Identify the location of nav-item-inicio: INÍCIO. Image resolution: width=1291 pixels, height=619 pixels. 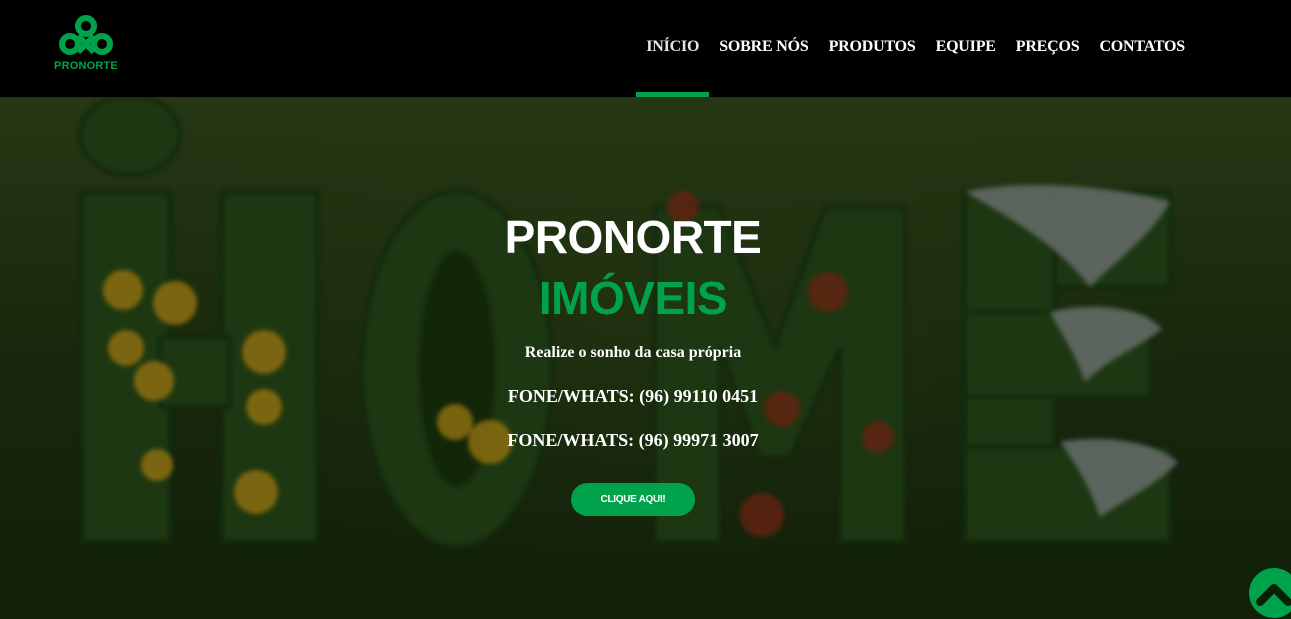
(673, 48).